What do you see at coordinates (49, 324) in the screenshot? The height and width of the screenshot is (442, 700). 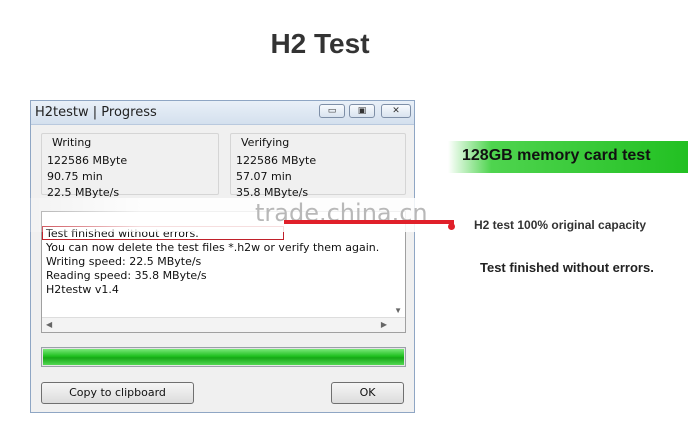 I see `scroll-left-icon: ◀` at bounding box center [49, 324].